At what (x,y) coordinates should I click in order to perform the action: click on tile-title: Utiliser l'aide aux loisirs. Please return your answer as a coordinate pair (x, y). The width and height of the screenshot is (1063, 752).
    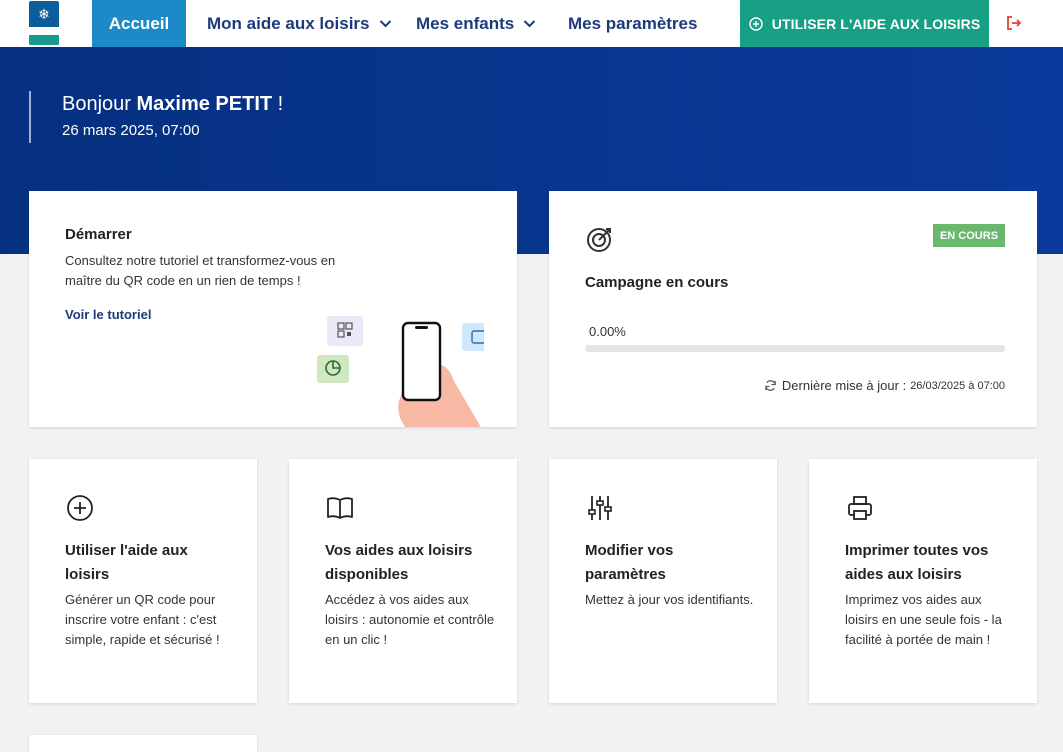
    Looking at the image, I should click on (126, 562).